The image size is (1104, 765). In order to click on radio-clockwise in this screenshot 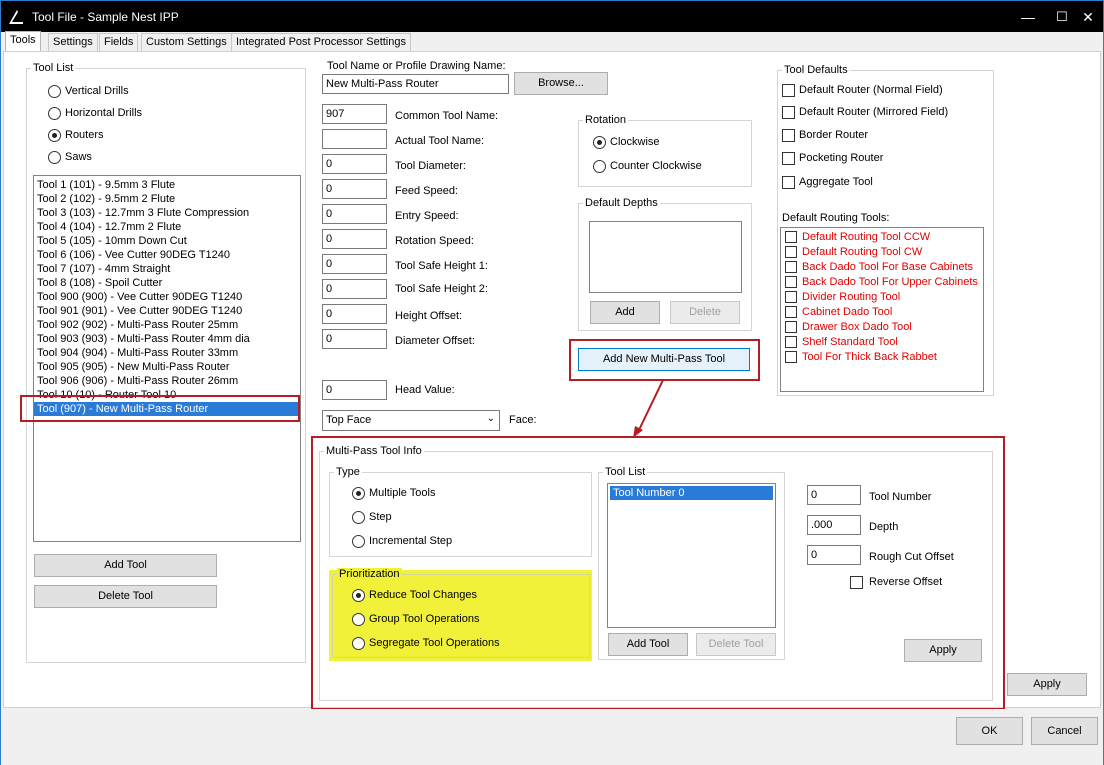, I will do `click(599, 142)`.